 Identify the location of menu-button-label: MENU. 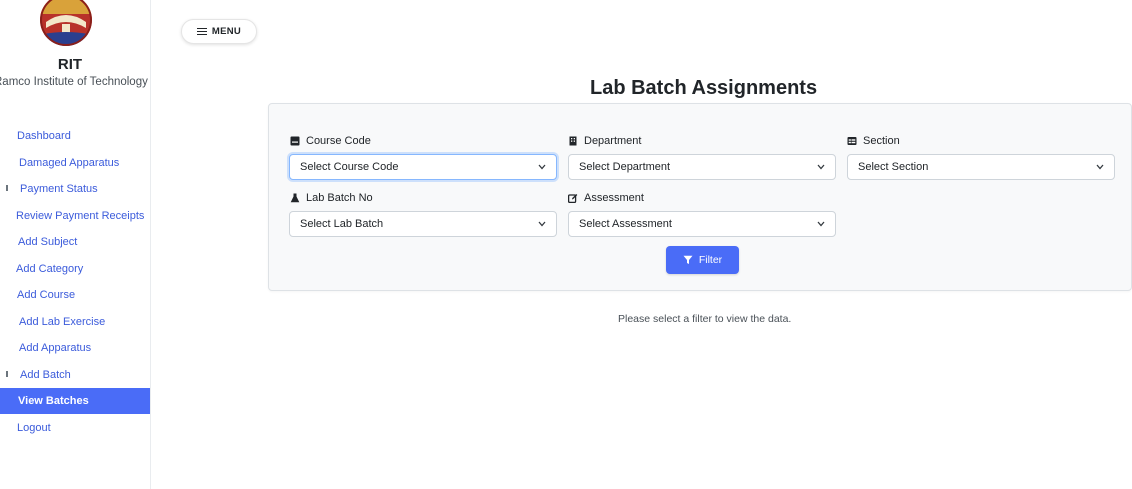
(226, 31).